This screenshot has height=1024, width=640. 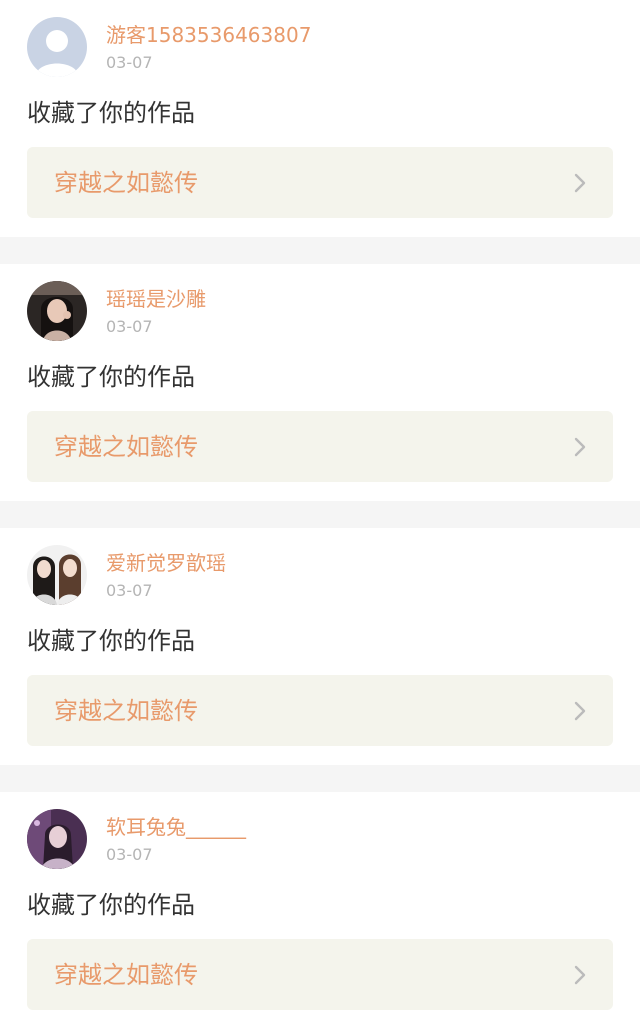 What do you see at coordinates (166, 563) in the screenshot?
I see `username: 爱新觉罗歆瑶` at bounding box center [166, 563].